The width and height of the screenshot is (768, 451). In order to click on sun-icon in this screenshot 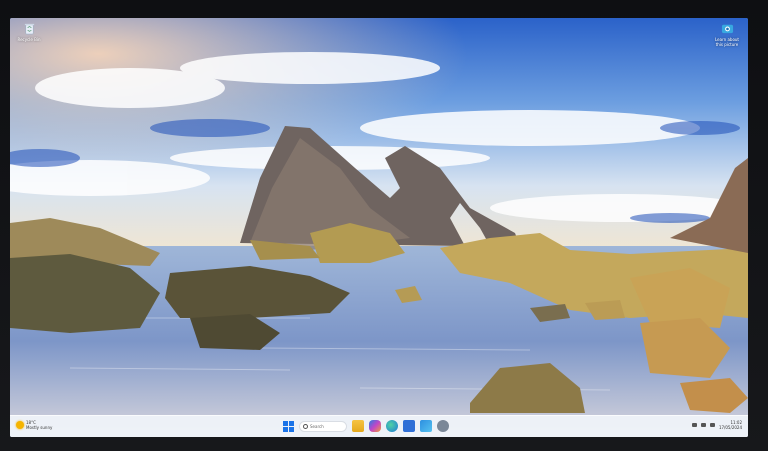, I will do `click(20, 425)`.